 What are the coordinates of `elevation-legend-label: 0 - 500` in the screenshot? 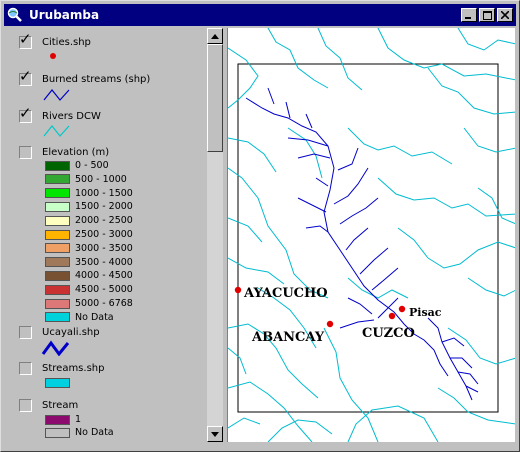 It's located at (92, 165).